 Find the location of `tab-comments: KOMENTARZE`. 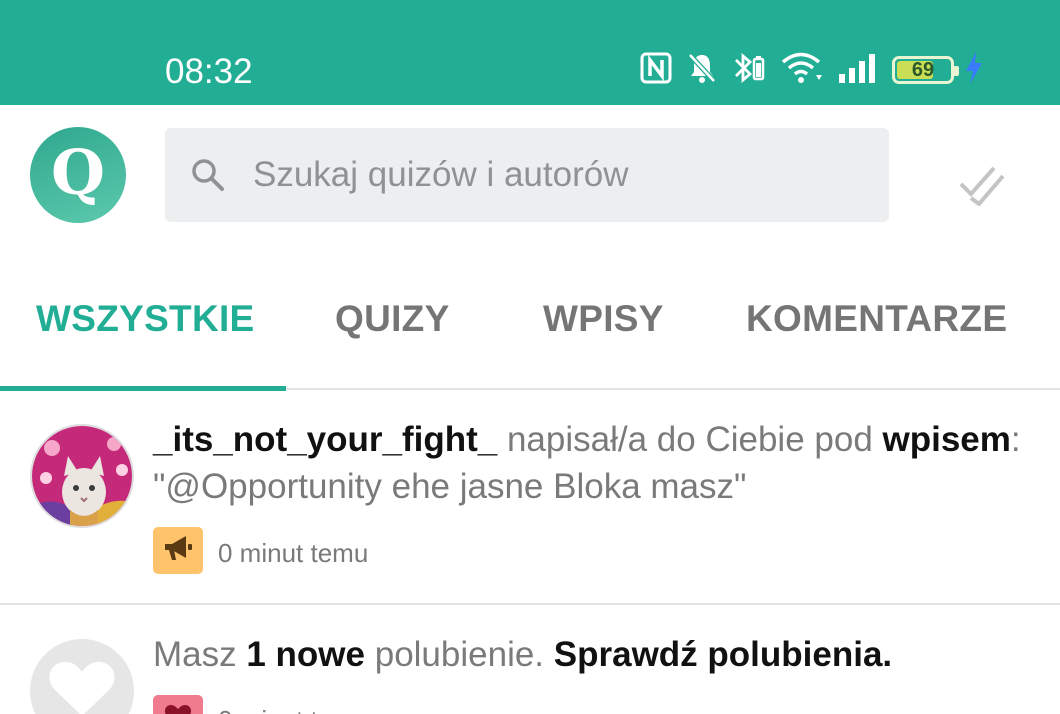

tab-comments: KOMENTARZE is located at coordinates (876, 319).